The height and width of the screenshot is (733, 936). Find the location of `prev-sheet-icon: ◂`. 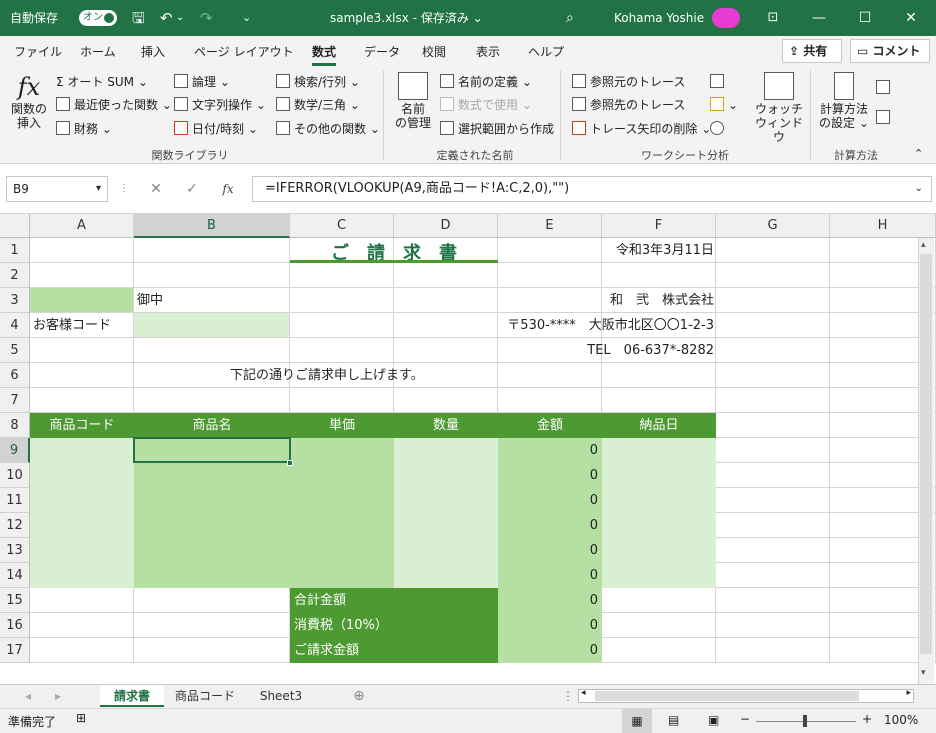

prev-sheet-icon: ◂ is located at coordinates (28, 696).